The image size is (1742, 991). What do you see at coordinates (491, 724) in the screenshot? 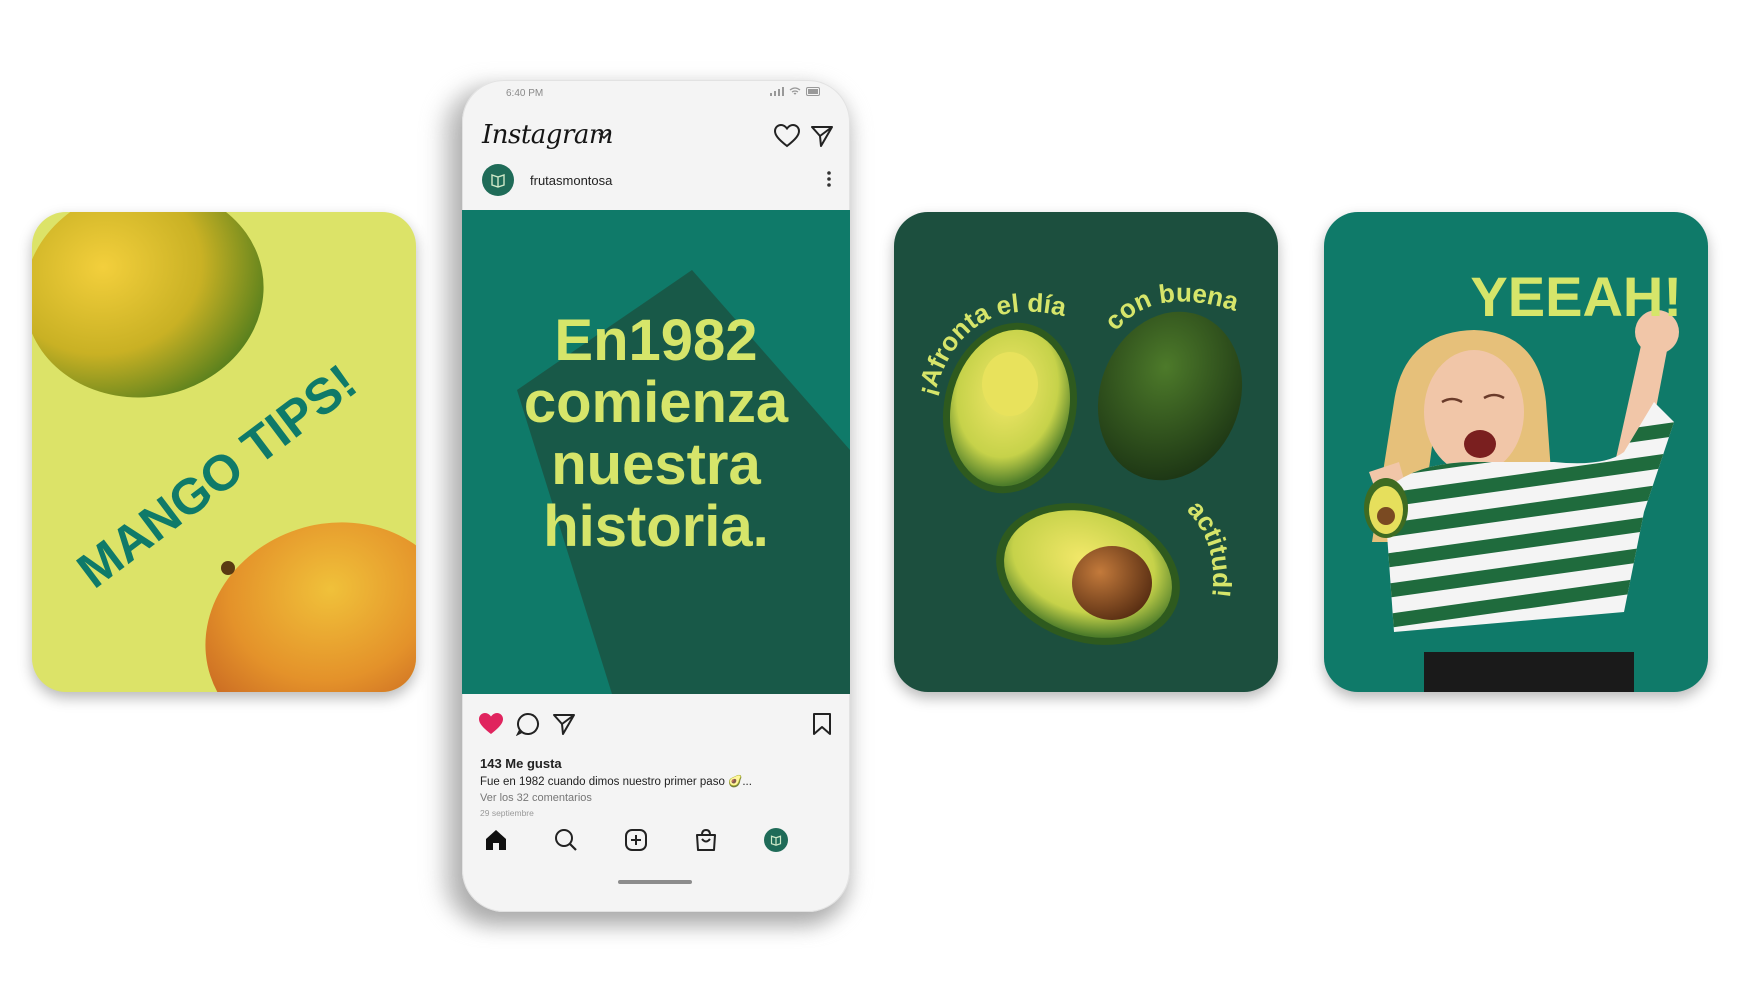
I see `like-icon` at bounding box center [491, 724].